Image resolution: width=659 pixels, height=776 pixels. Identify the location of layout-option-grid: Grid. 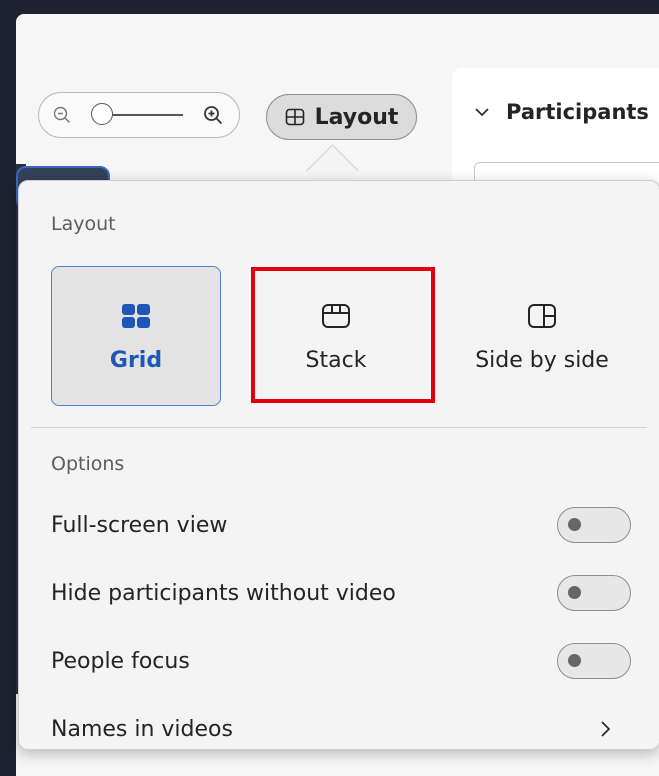
(136, 336).